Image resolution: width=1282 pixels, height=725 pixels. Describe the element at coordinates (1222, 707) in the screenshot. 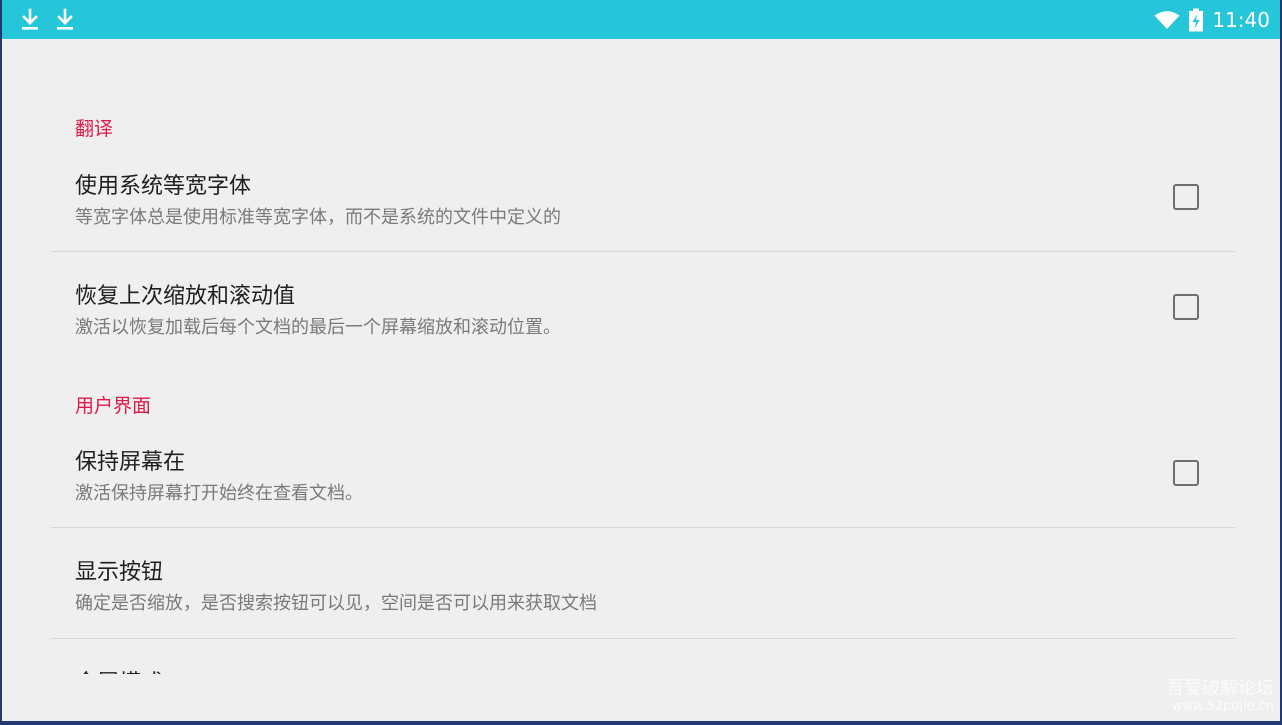

I see `watermark-url: www.52pojie.cn` at that location.